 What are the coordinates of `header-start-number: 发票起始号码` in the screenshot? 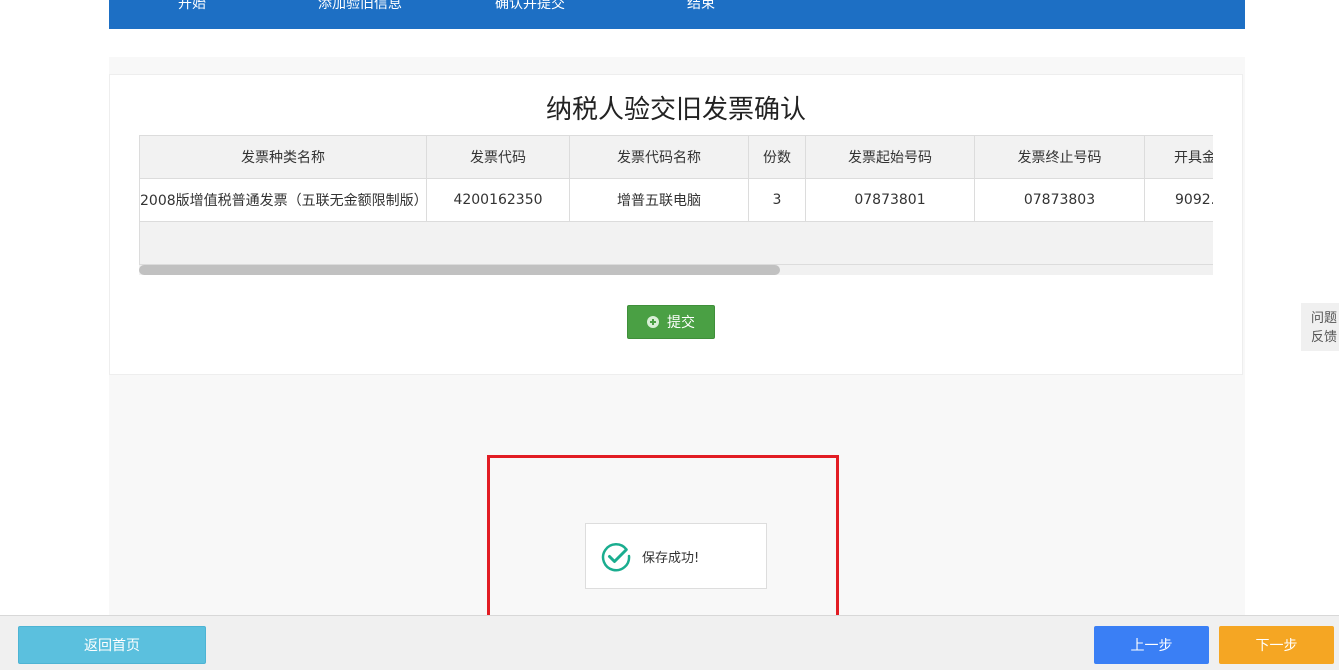 It's located at (890, 157).